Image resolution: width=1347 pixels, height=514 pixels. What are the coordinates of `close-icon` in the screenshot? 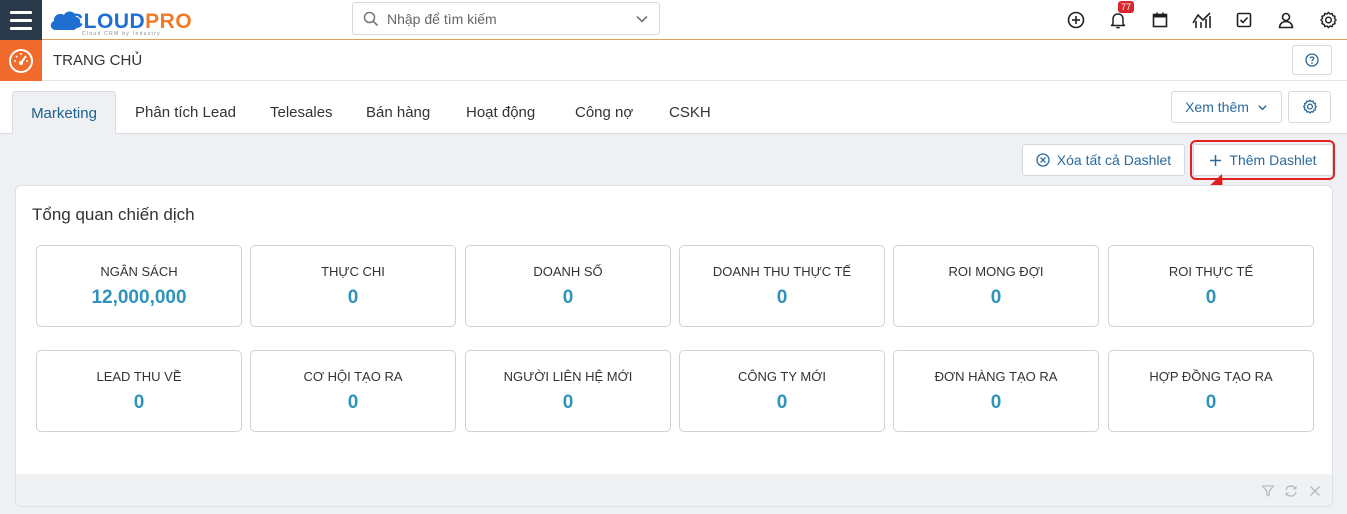 It's located at (1315, 491).